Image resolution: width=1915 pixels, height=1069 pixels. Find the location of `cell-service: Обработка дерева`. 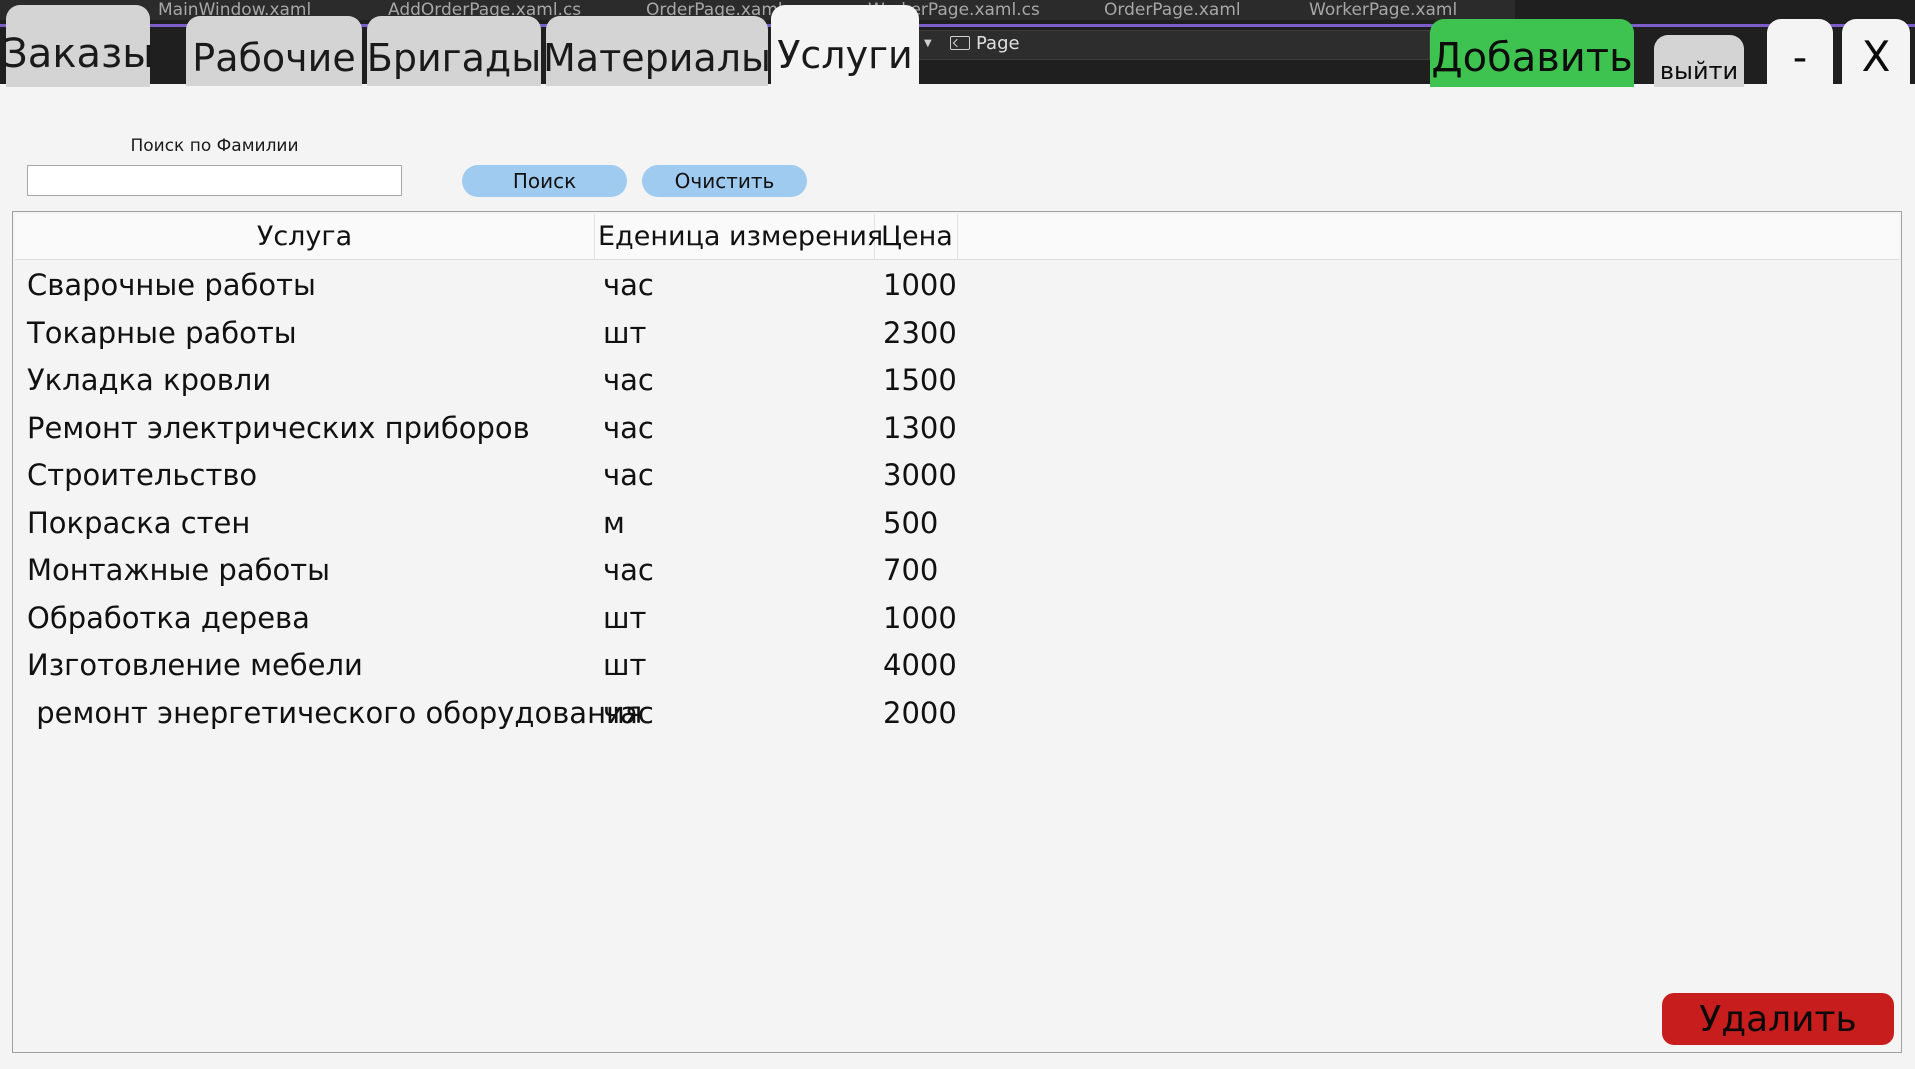

cell-service: Обработка дерева is located at coordinates (168, 617).